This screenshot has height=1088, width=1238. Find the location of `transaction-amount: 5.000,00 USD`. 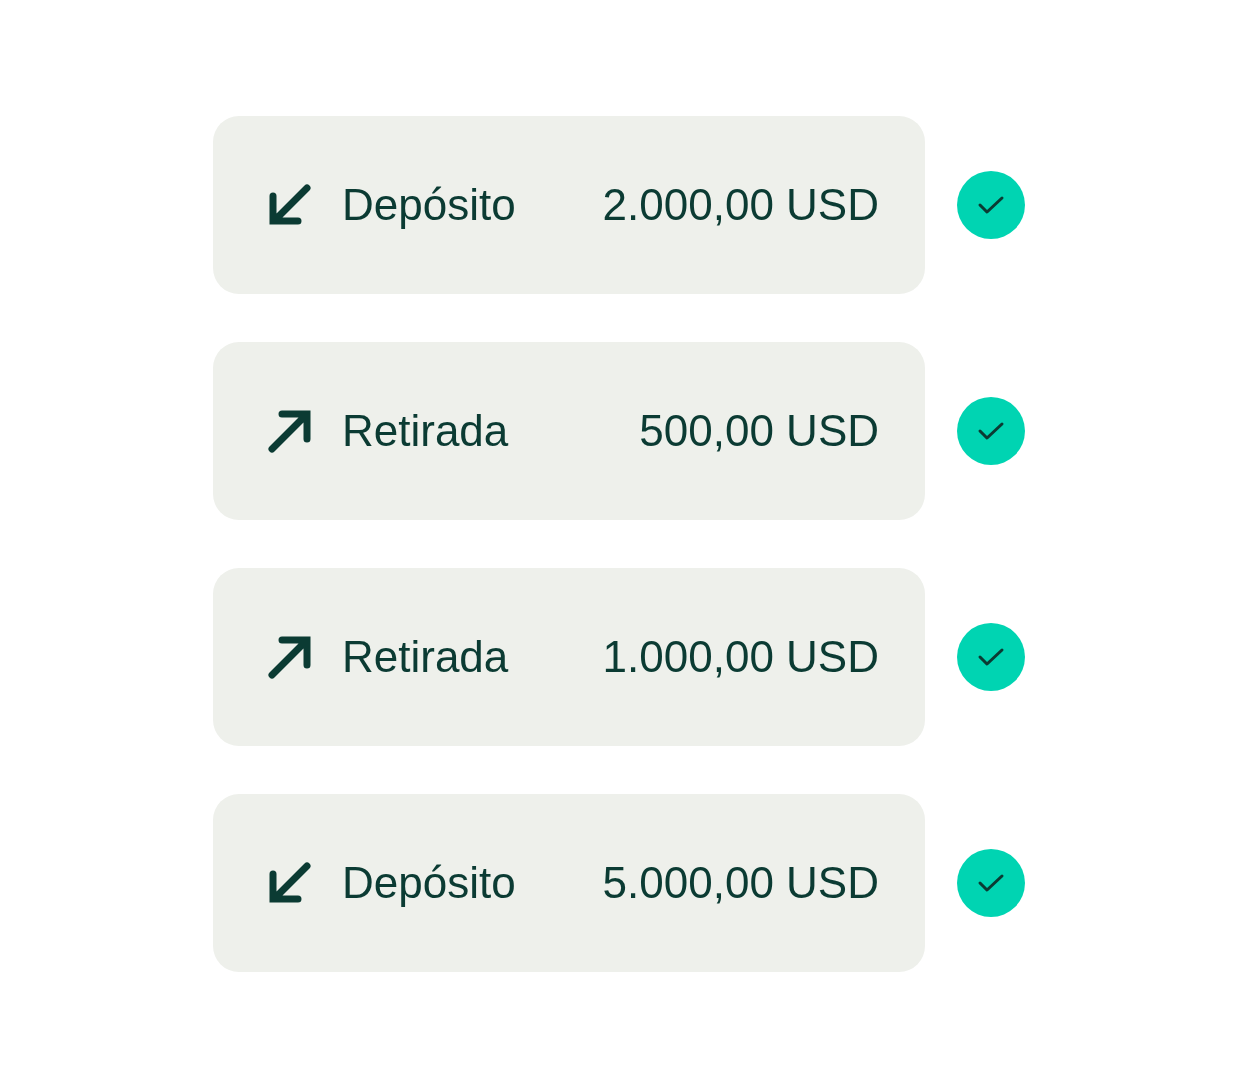

transaction-amount: 5.000,00 USD is located at coordinates (740, 883).